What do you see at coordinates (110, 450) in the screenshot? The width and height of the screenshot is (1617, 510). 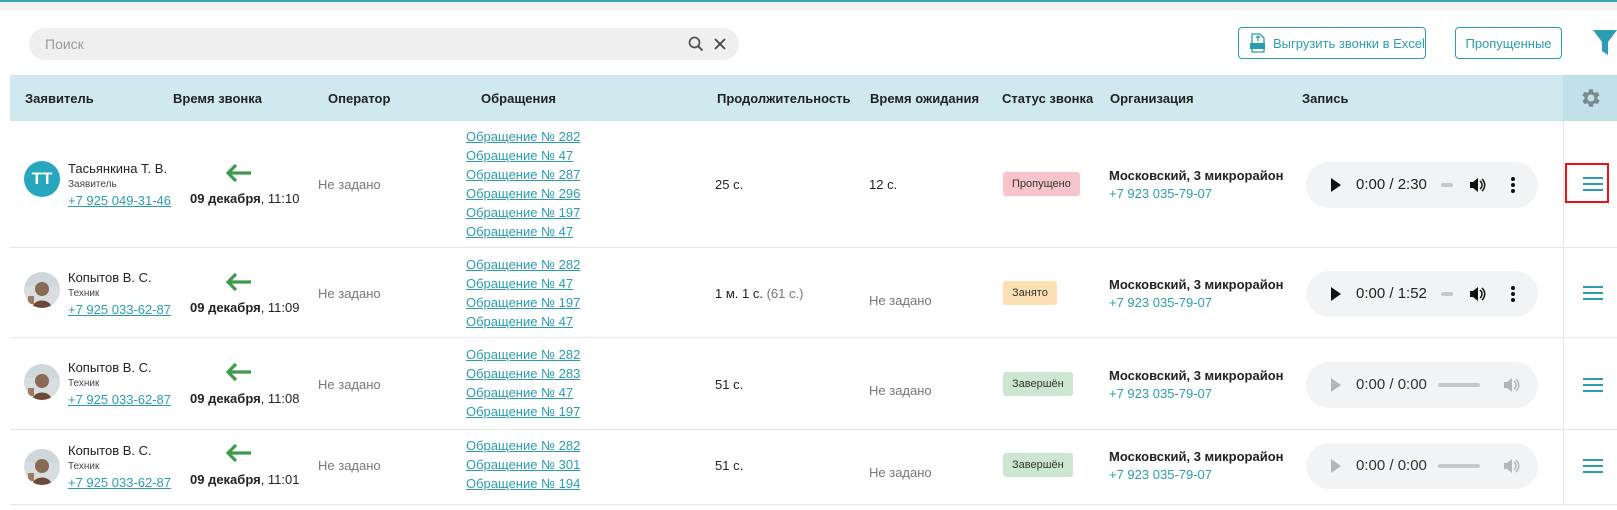 I see `applicant-name: Копытов В. С.` at bounding box center [110, 450].